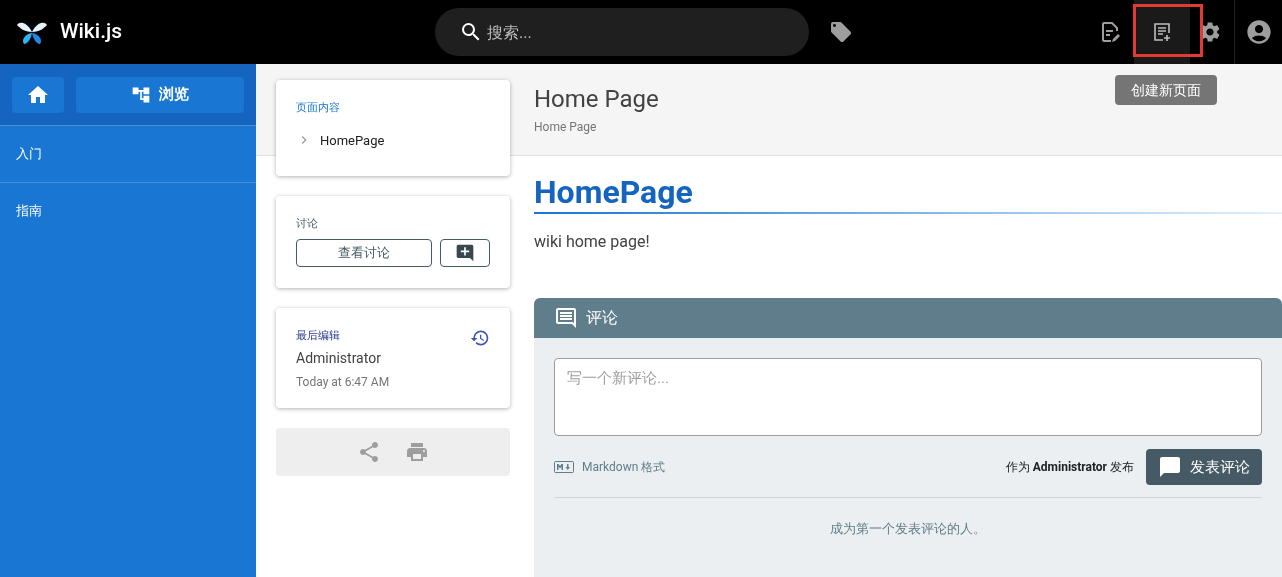 Image resolution: width=1282 pixels, height=577 pixels. What do you see at coordinates (908, 529) in the screenshot?
I see `empty-comments-text: 成为第一个发表评论的人。` at bounding box center [908, 529].